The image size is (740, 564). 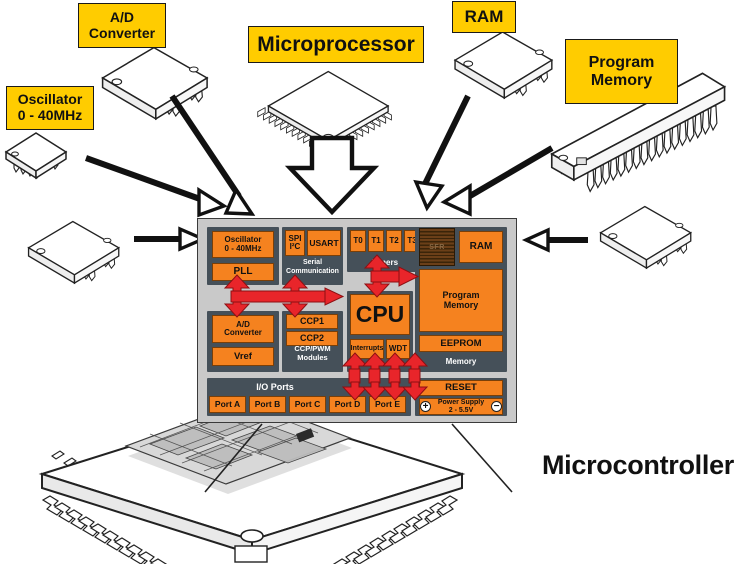 I want to click on block-port-a: Port A, so click(x=227, y=404).